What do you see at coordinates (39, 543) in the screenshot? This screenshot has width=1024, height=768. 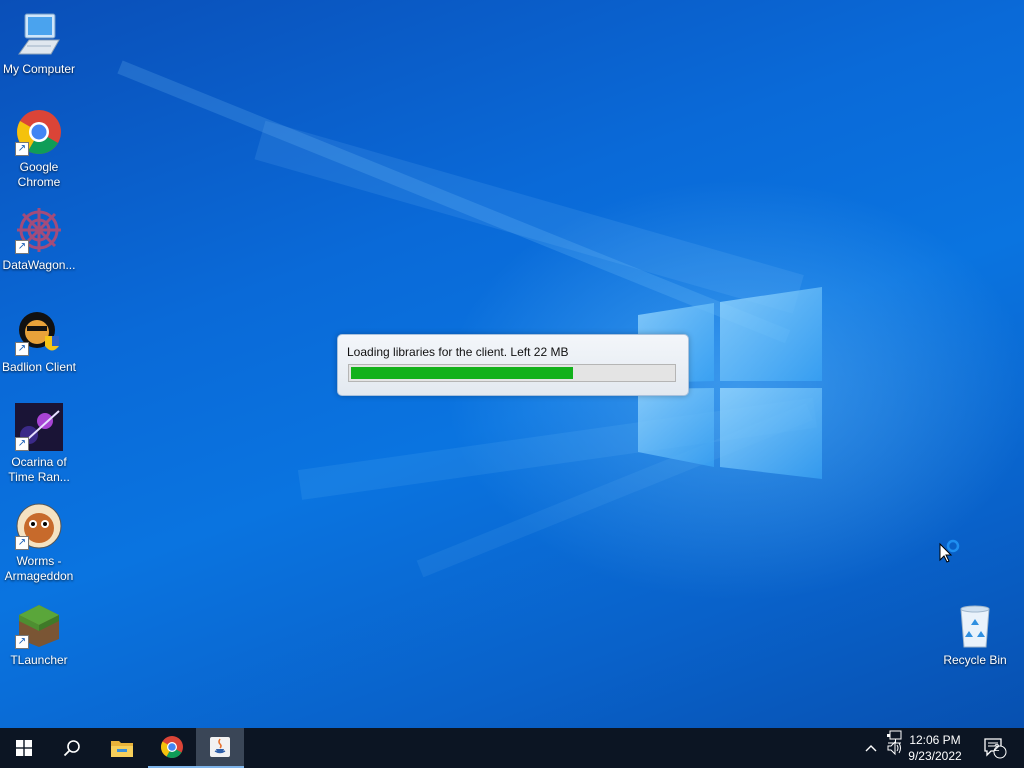 I see `desktop-icon-worms-armageddon: ↗ Worms - Armageddon` at bounding box center [39, 543].